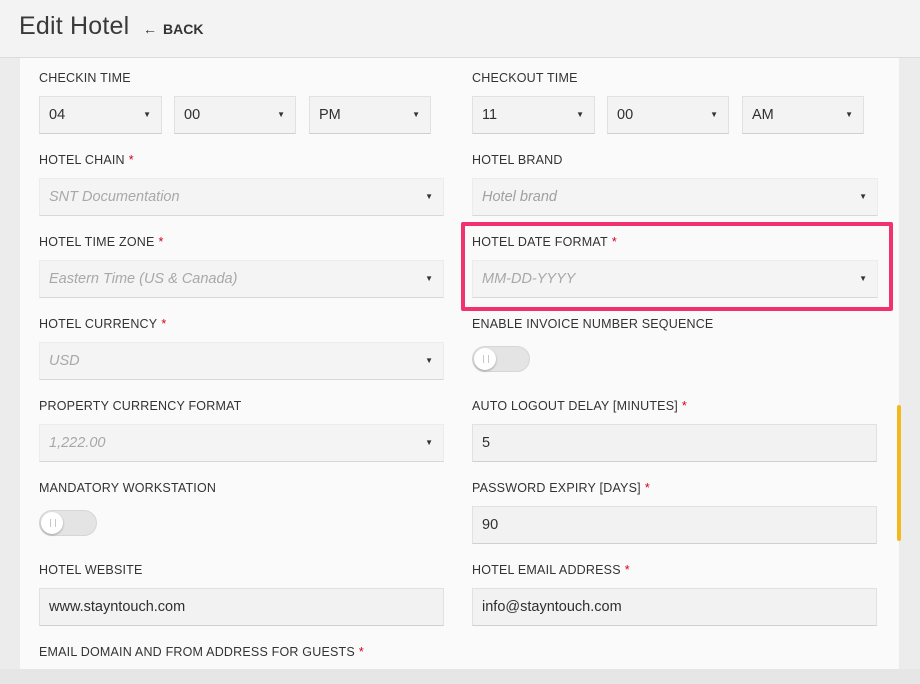 This screenshot has height=684, width=920. Describe the element at coordinates (241, 361) in the screenshot. I see `hotel-currency-select: USD ▼` at that location.